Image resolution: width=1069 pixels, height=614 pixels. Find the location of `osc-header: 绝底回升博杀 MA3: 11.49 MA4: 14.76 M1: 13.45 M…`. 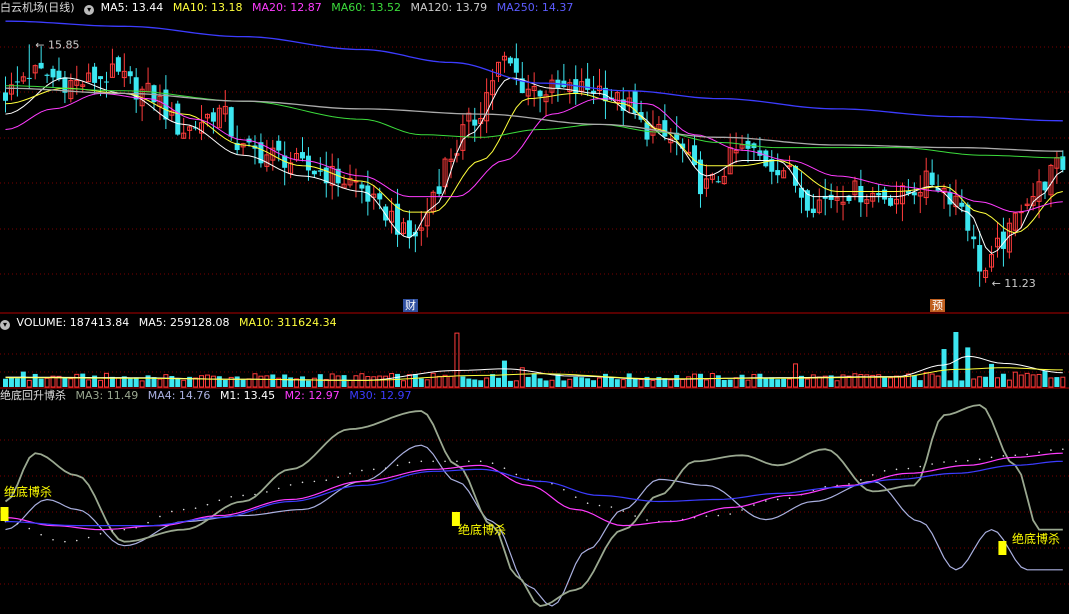

osc-header: 绝底回升博杀 MA3: 11.49 MA4: 14.76 M1: 13.45 M… is located at coordinates (209, 396).